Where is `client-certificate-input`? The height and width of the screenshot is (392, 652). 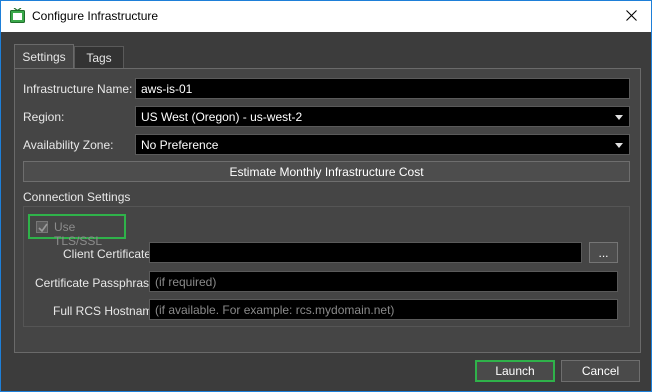 client-certificate-input is located at coordinates (365, 252).